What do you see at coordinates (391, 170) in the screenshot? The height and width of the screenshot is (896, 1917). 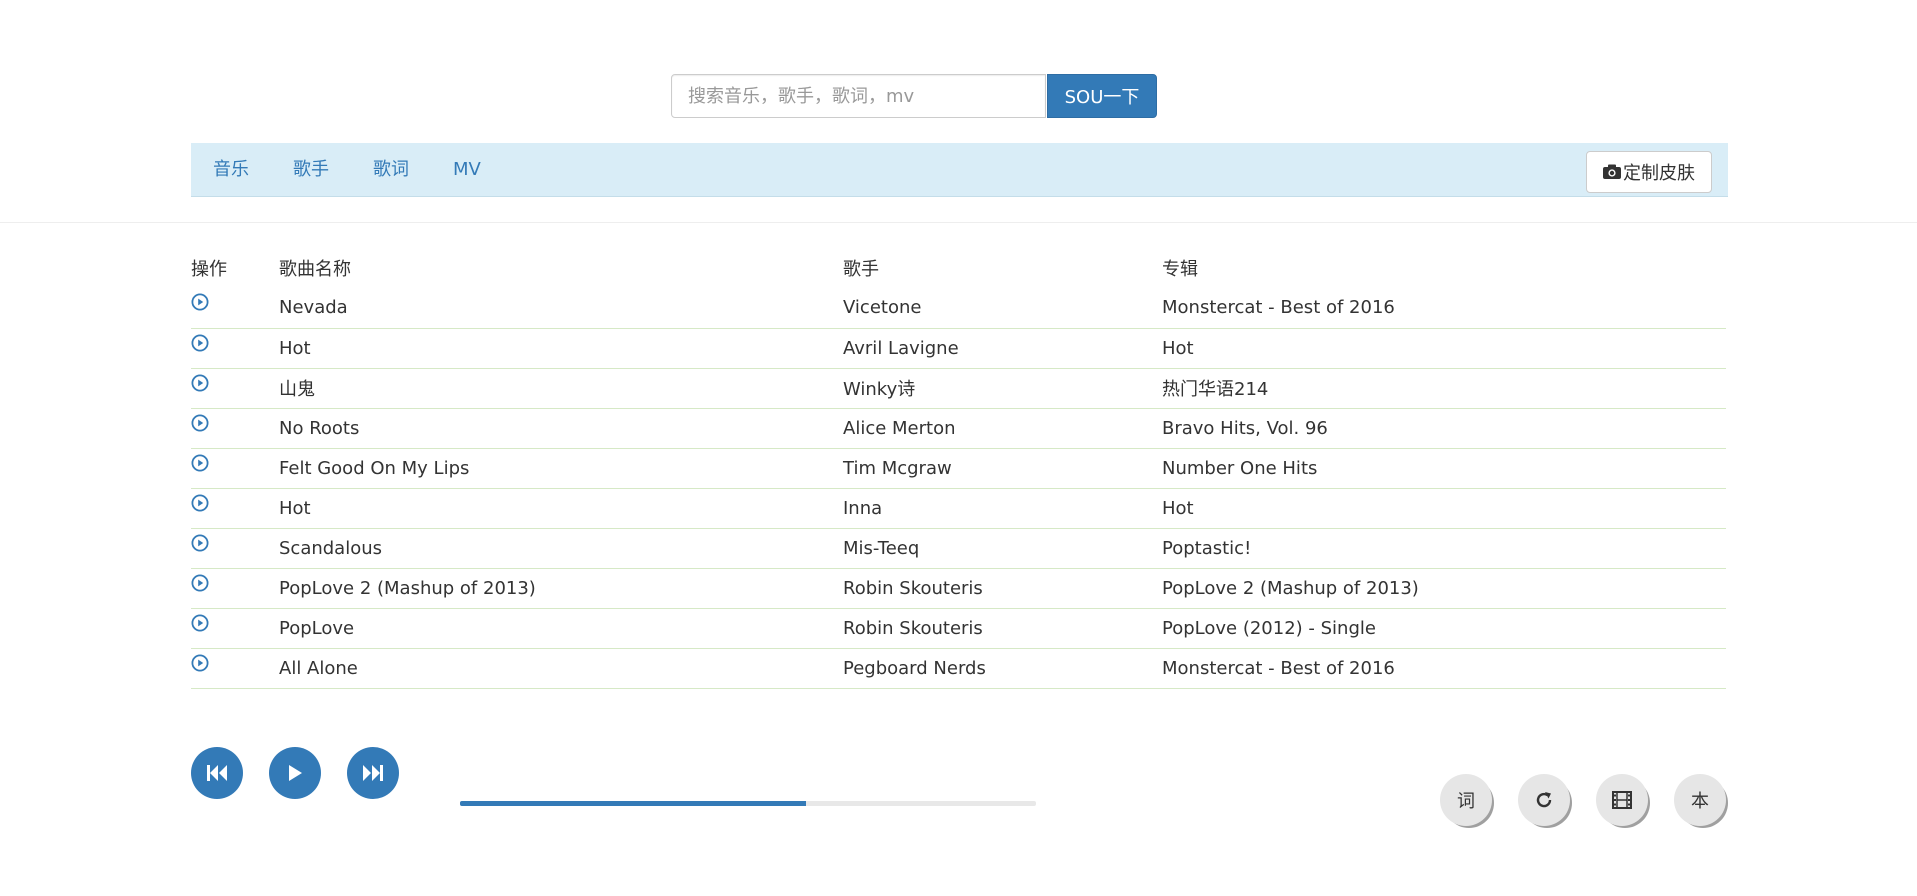 I see `nav-item-lyrics: 歌词` at bounding box center [391, 170].